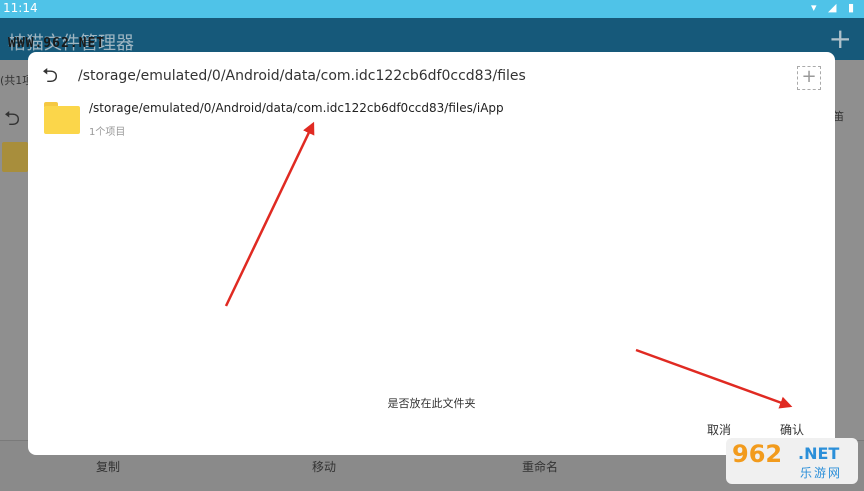  What do you see at coordinates (840, 38) in the screenshot?
I see `add-icon: +` at bounding box center [840, 38].